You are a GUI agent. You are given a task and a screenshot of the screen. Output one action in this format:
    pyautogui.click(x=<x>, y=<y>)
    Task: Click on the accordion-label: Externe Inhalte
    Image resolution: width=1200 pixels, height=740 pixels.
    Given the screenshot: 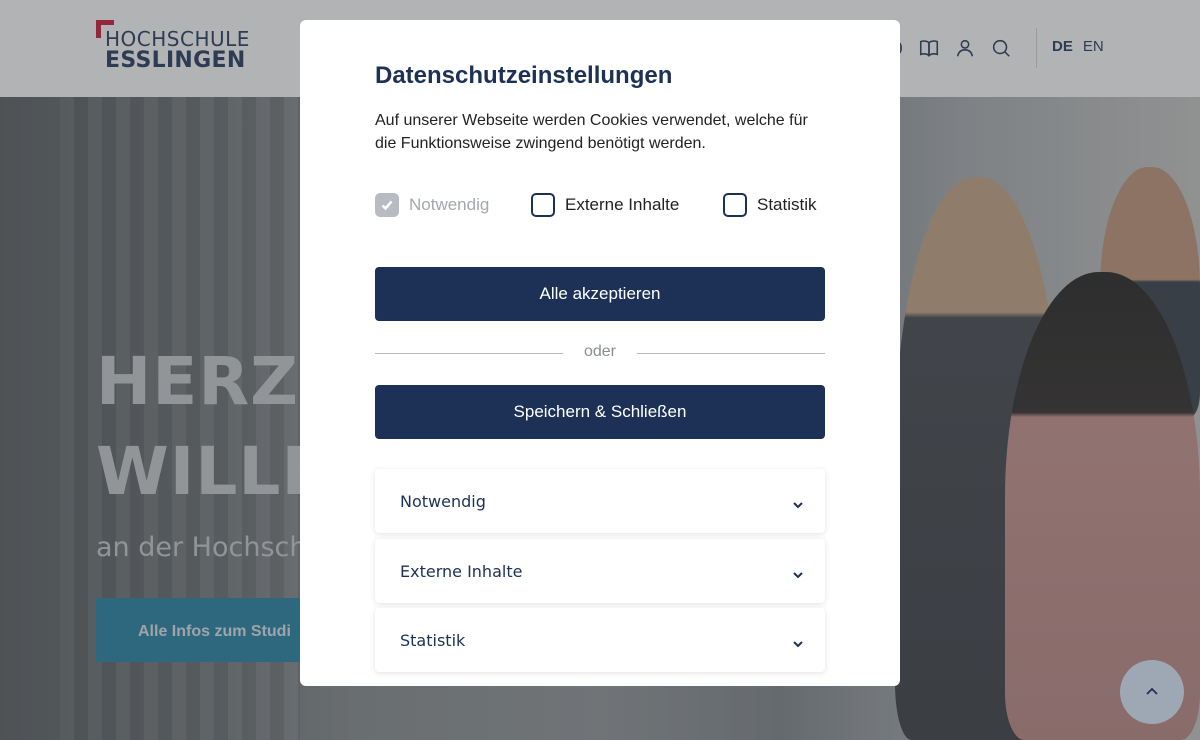 What is the action you would take?
    pyautogui.click(x=461, y=571)
    